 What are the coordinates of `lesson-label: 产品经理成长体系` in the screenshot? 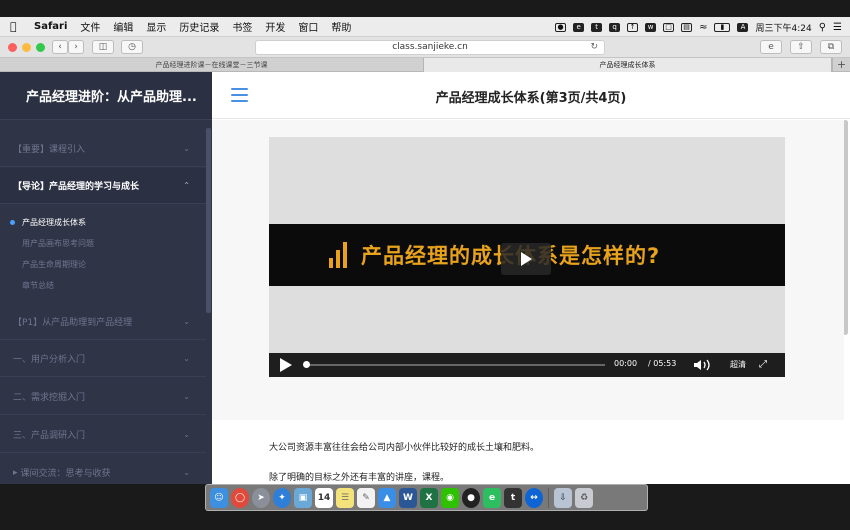 It's located at (54, 222).